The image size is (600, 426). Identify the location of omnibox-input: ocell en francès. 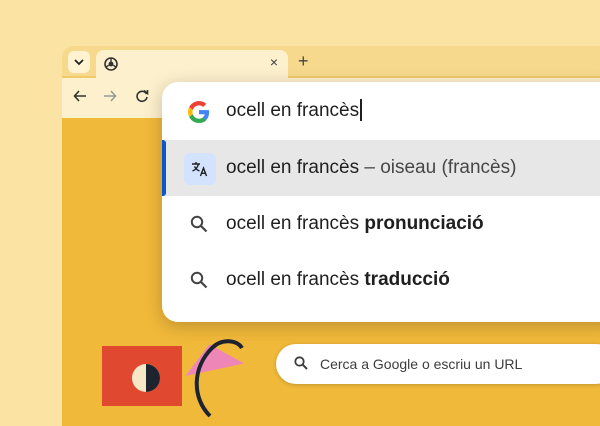
(381, 111).